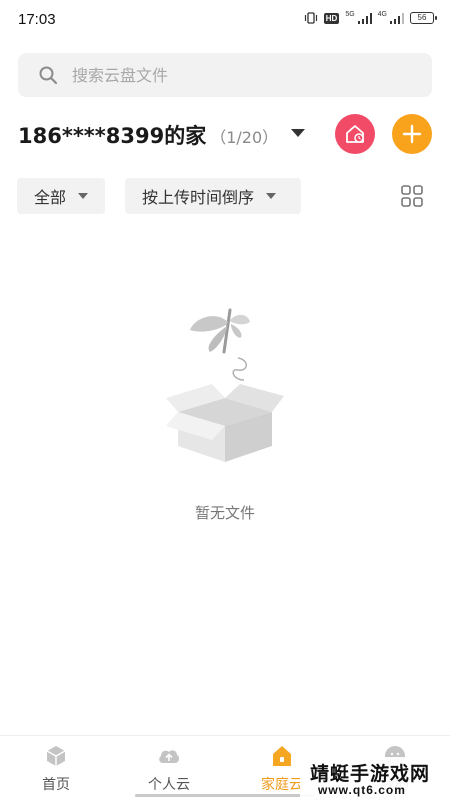  I want to click on family-header: 186****8399的家 （1/20）, so click(225, 134).